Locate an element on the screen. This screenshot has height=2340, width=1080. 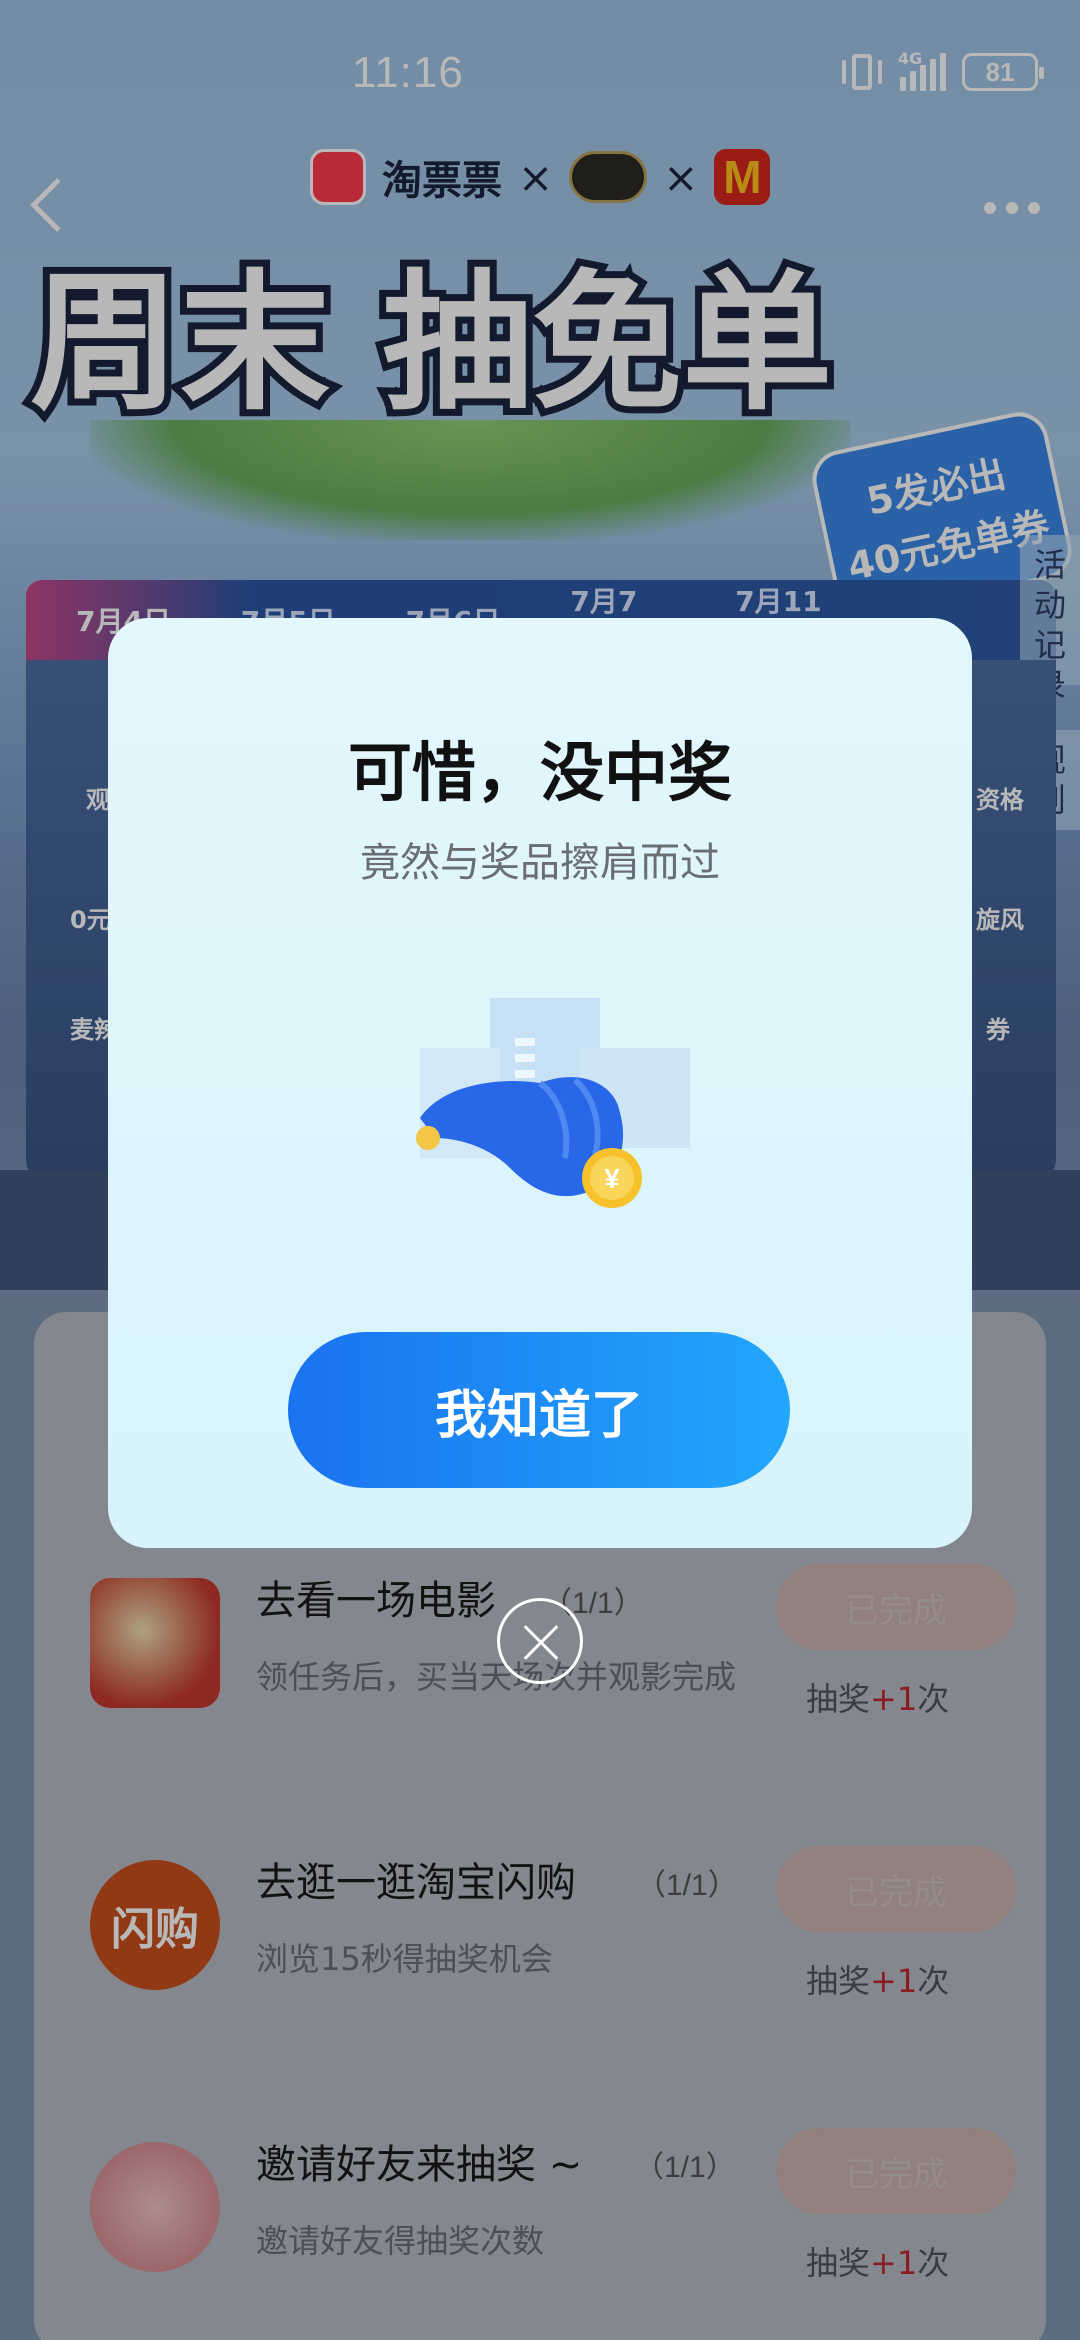
modal-title: 可惜，没中奖 is located at coordinates (540, 774).